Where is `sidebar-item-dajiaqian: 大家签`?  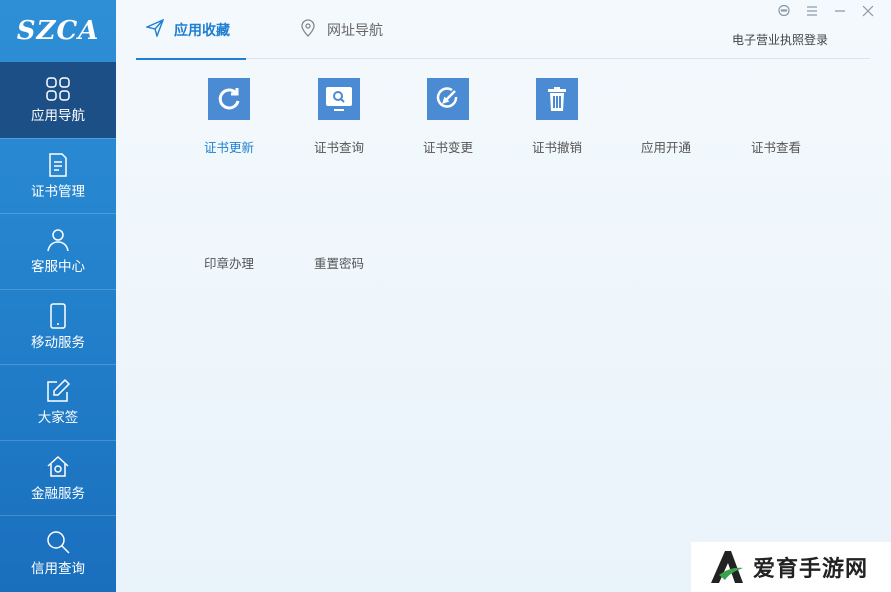
sidebar-item-dajiaqian: 大家签 is located at coordinates (58, 402).